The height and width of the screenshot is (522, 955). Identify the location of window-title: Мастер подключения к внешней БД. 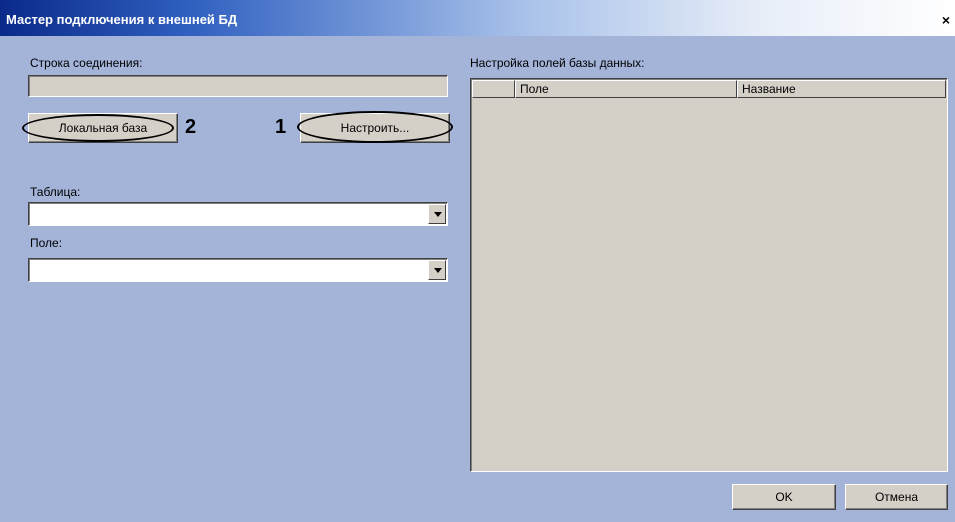
(122, 19).